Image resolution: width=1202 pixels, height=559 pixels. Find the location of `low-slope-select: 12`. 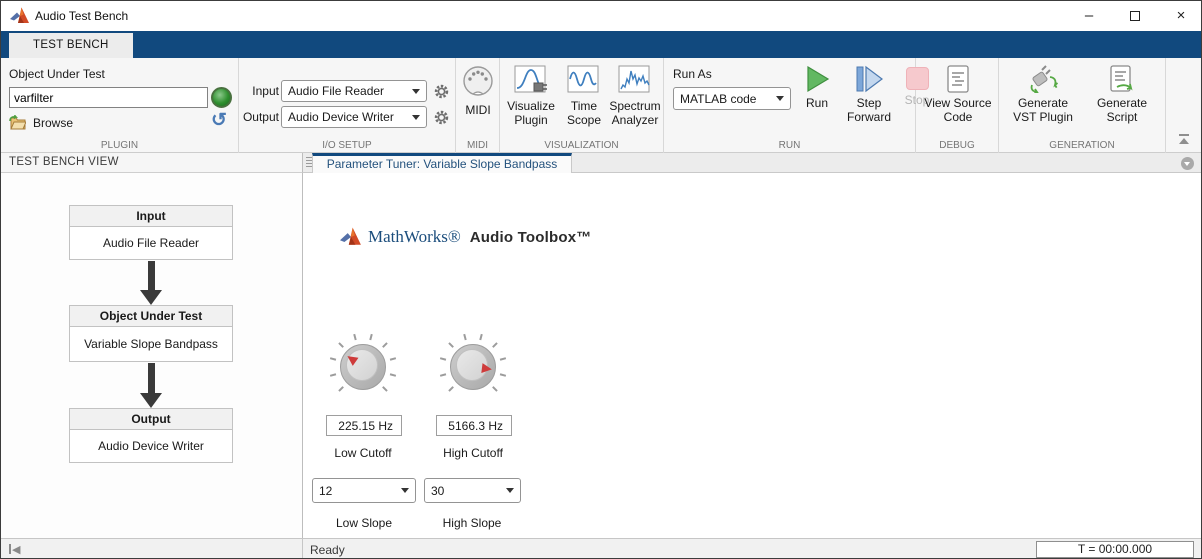

low-slope-select: 12 is located at coordinates (364, 490).